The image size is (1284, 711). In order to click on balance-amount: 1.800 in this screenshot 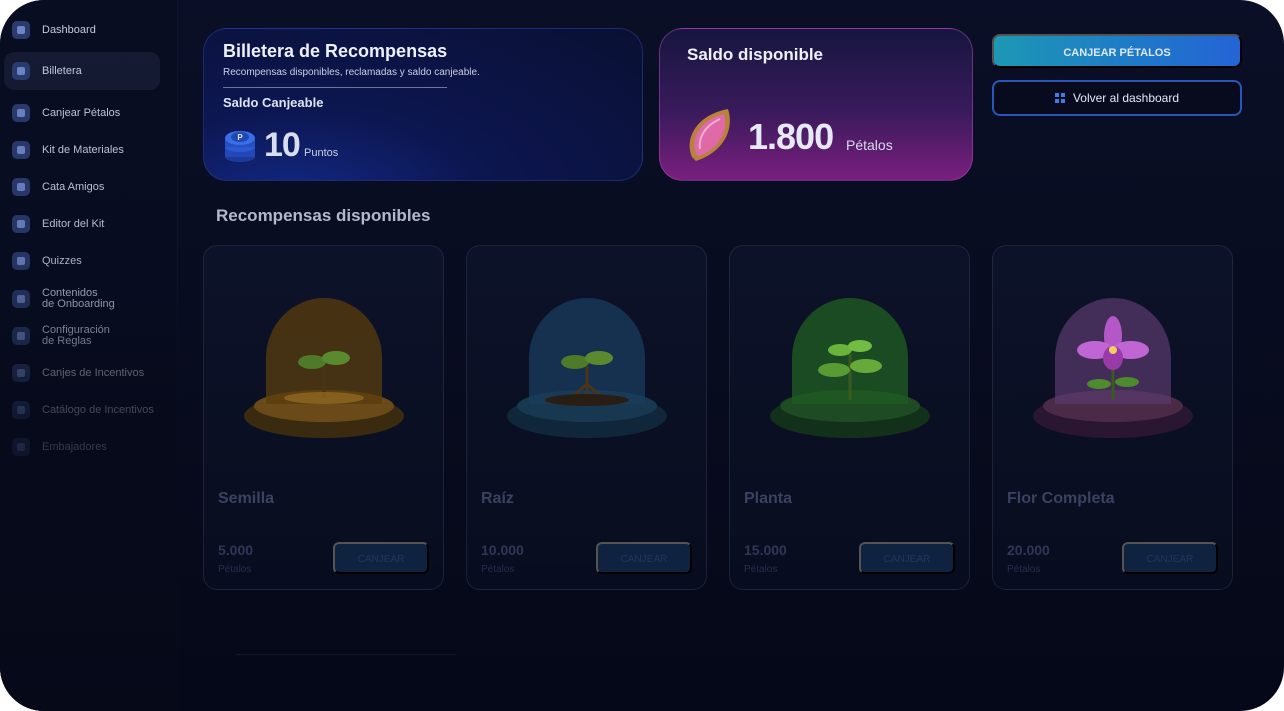, I will do `click(791, 136)`.